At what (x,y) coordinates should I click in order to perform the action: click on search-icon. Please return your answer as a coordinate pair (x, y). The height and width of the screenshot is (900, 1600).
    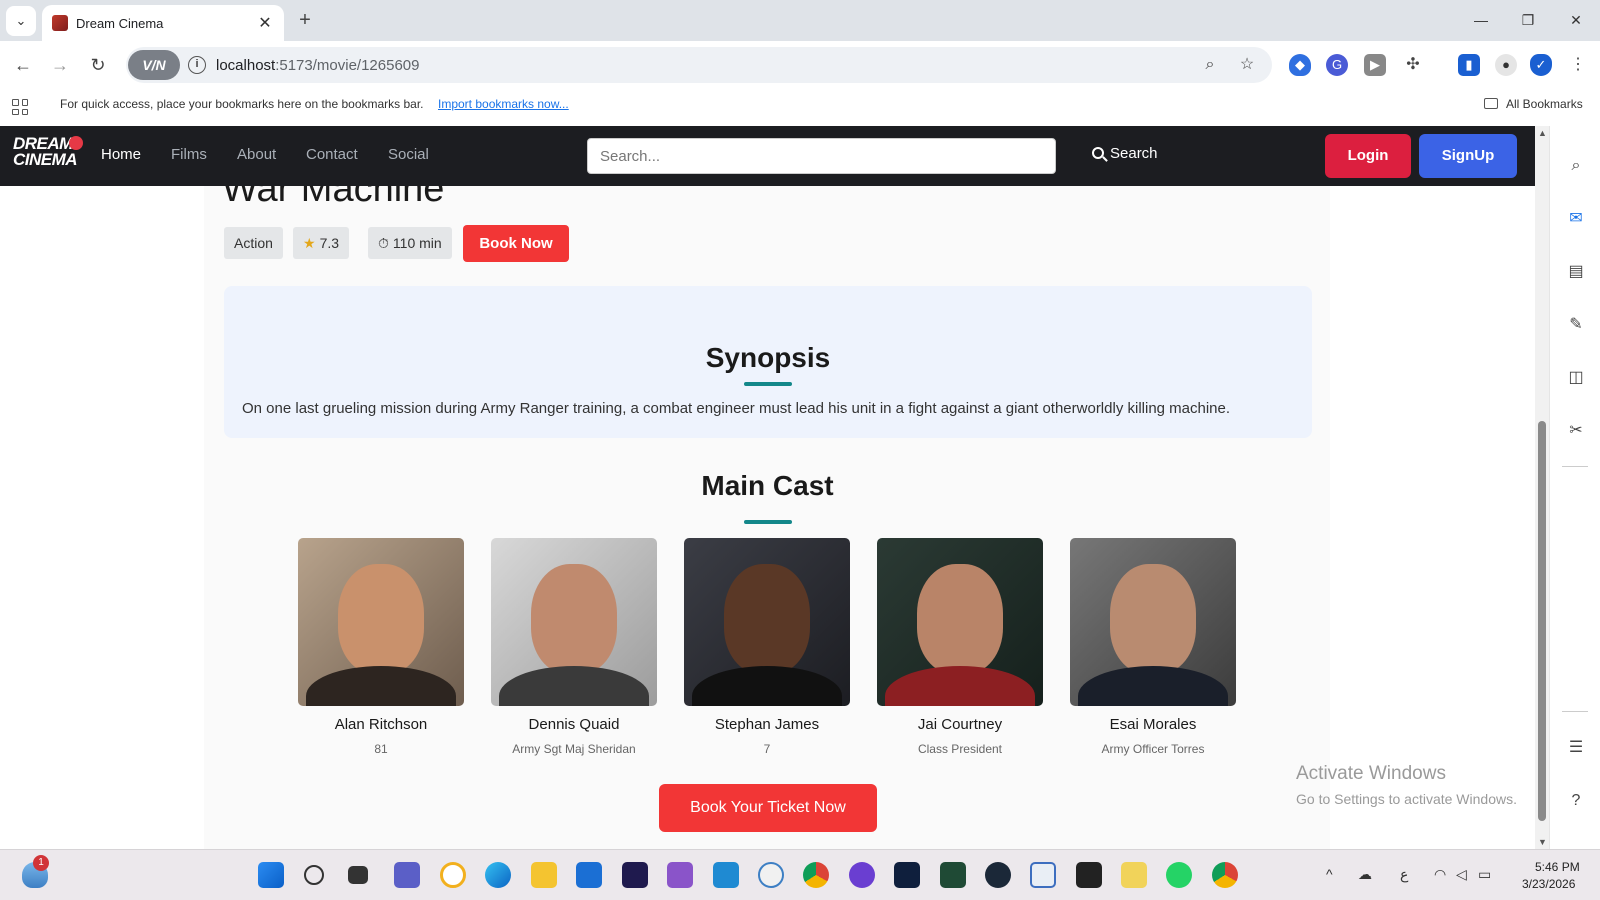
    Looking at the image, I should click on (1098, 153).